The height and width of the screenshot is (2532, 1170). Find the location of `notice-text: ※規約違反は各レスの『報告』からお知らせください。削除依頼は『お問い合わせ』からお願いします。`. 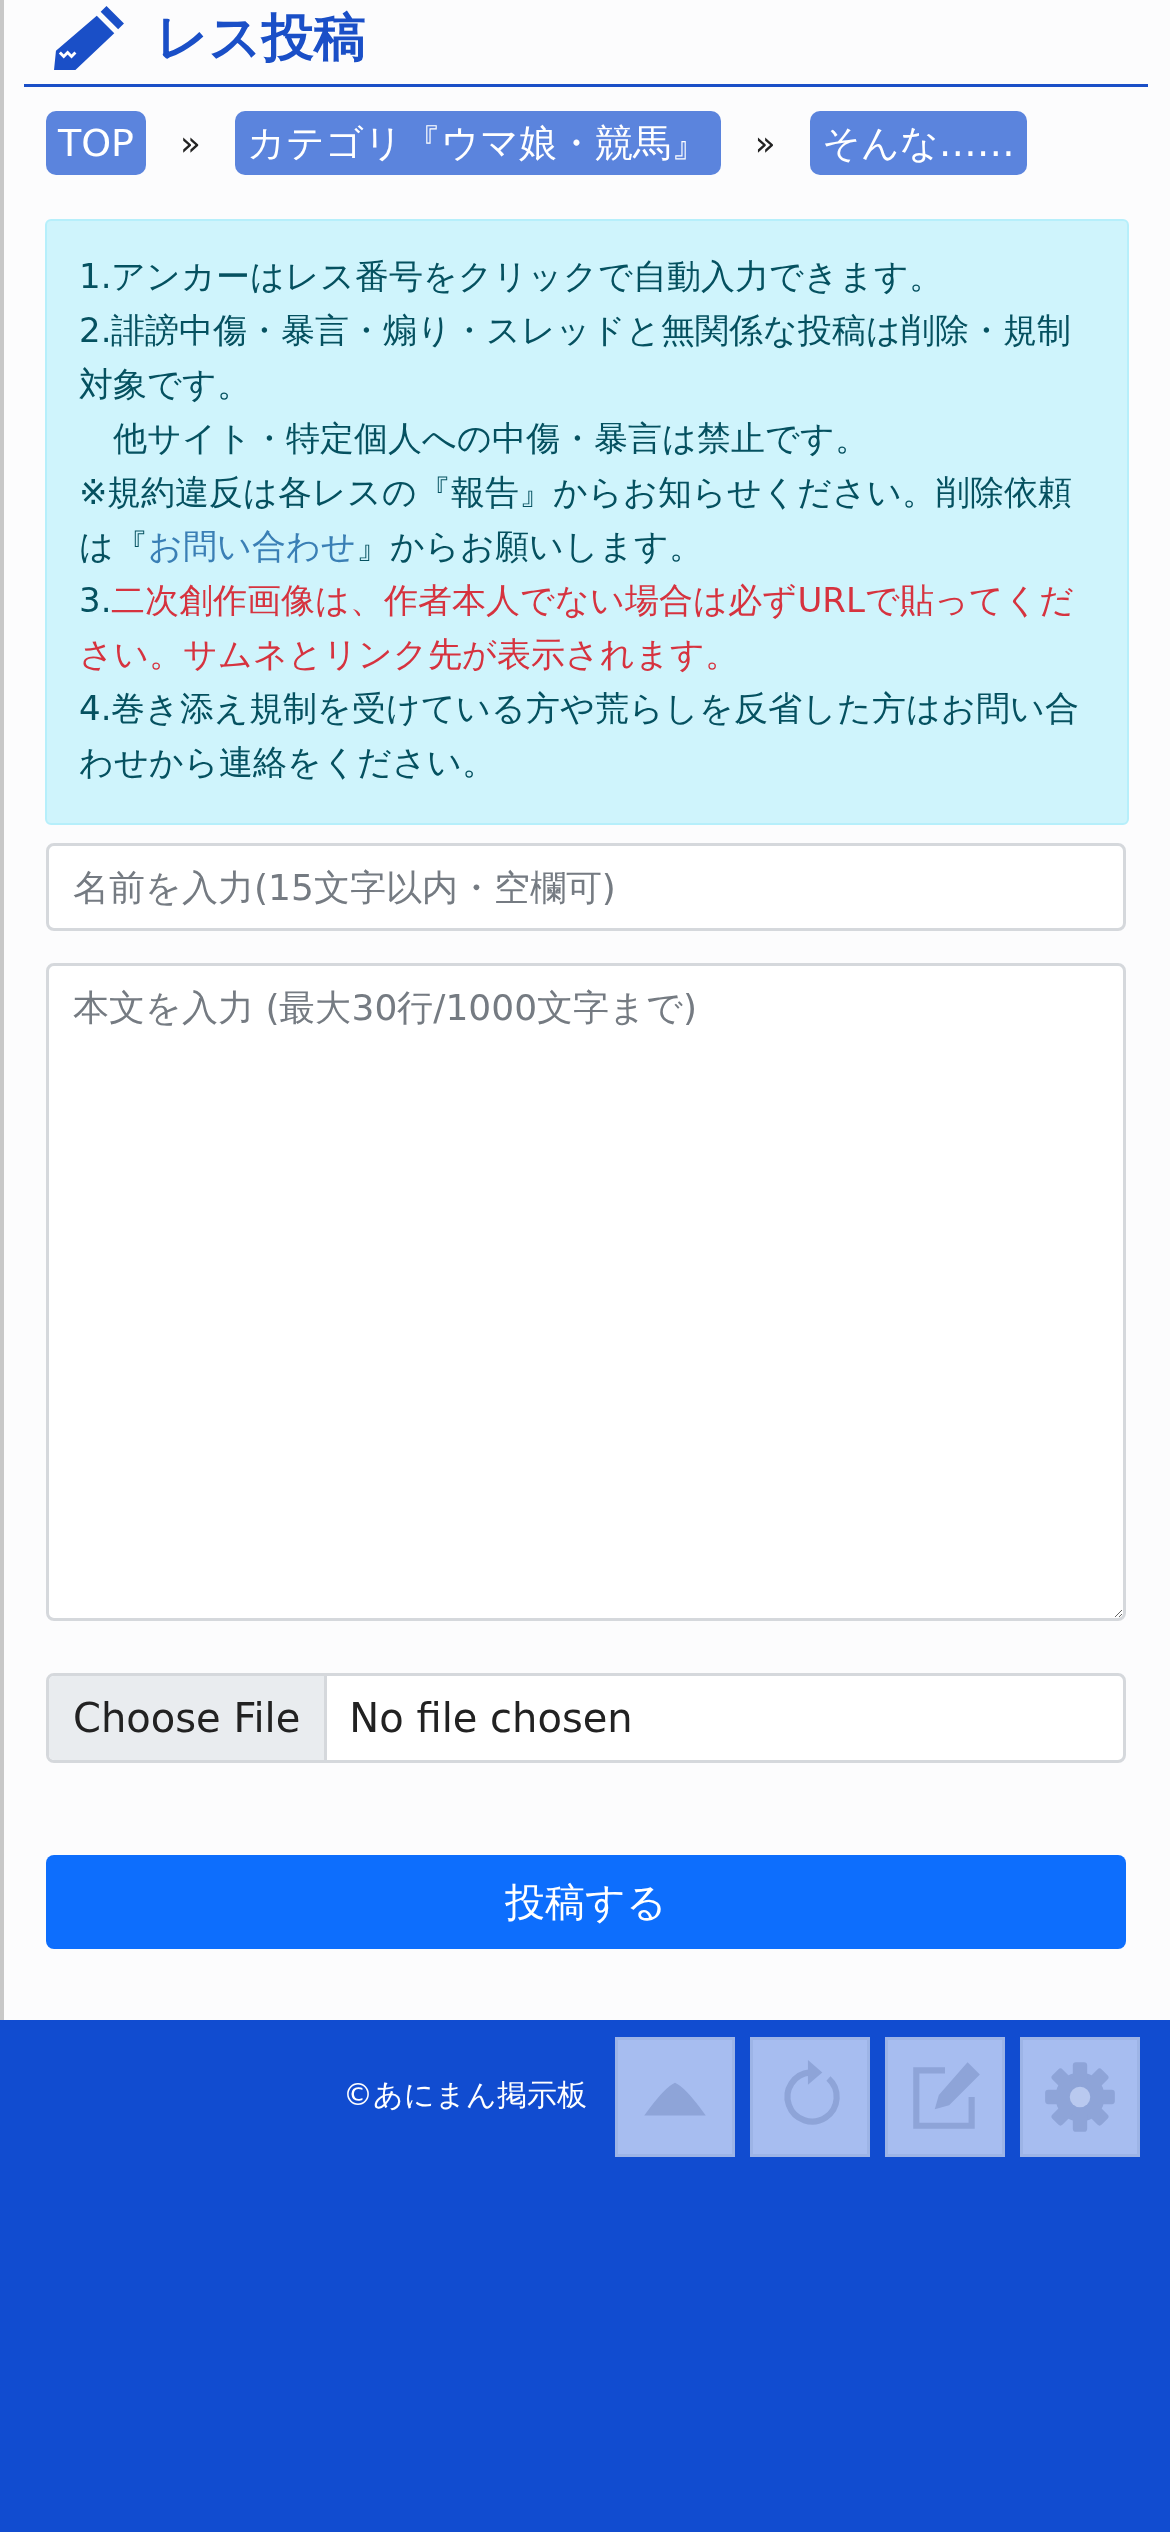

notice-text: ※規約違反は各レスの『報告』からお知らせください。削除依頼は『お問い合わせ』からお願いします。 is located at coordinates (576, 519).